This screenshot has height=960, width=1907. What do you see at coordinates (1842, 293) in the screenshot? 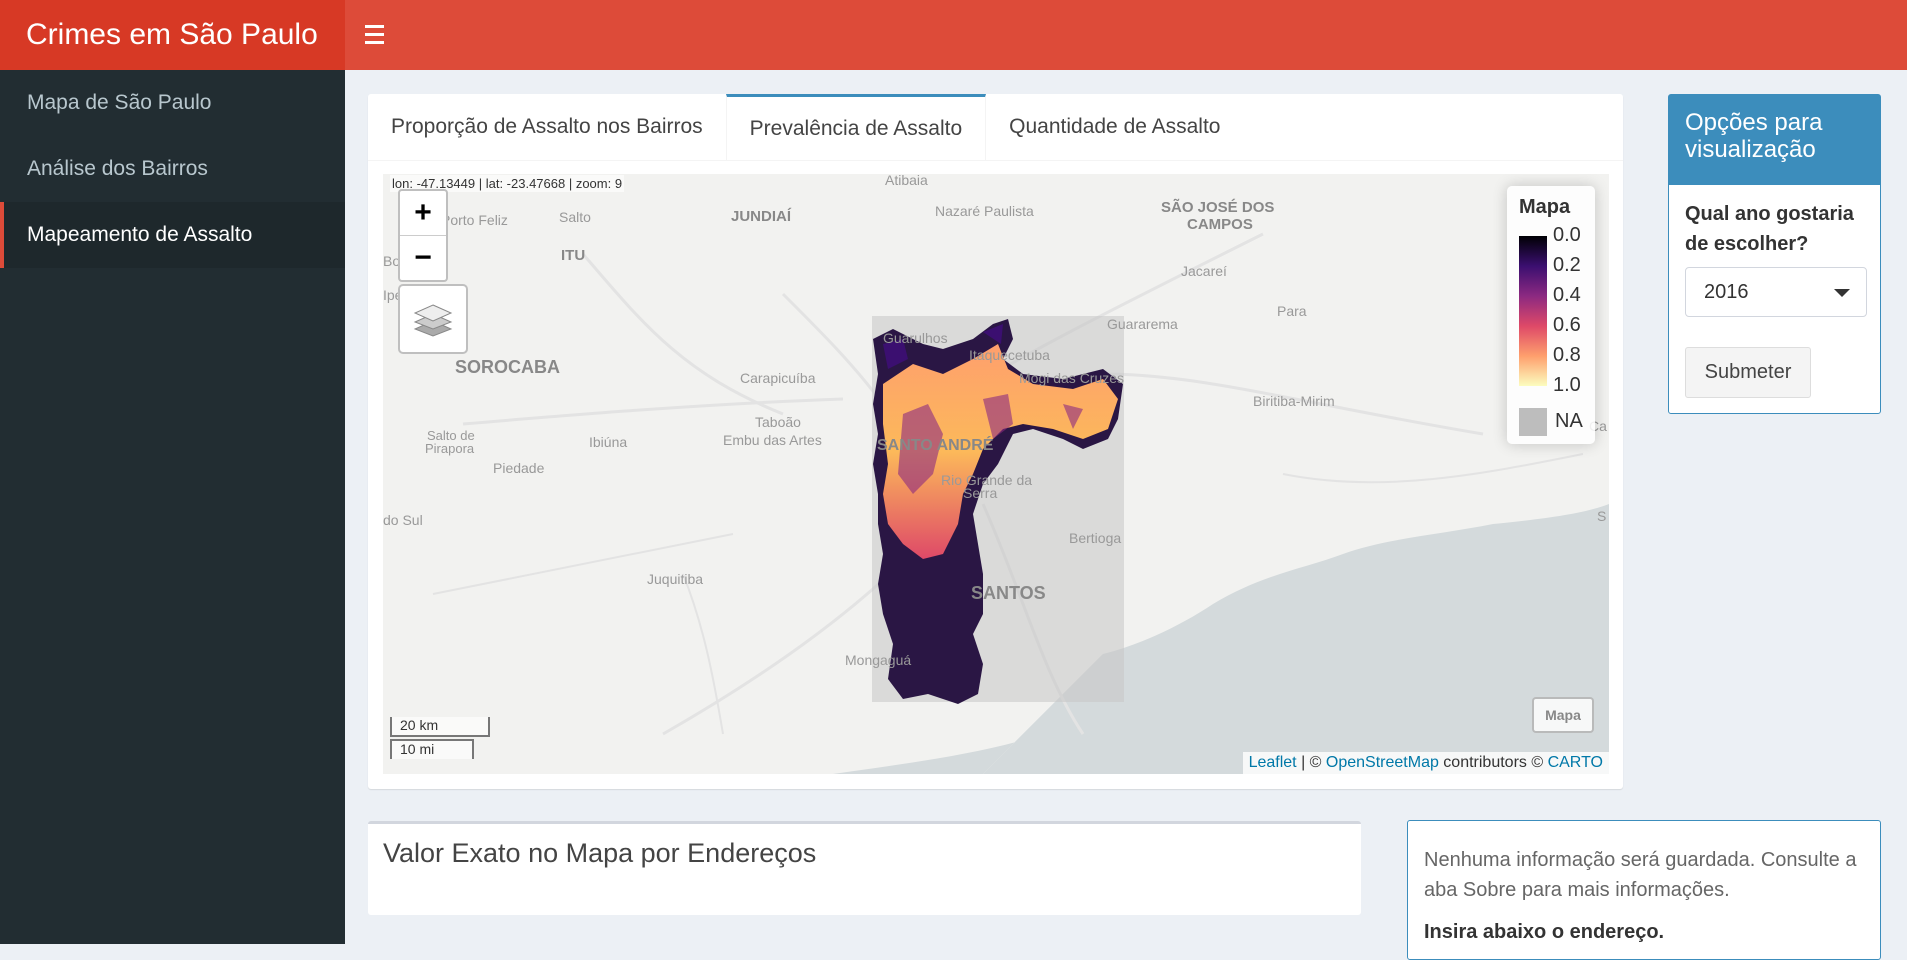
I see `caret-down-icon` at bounding box center [1842, 293].